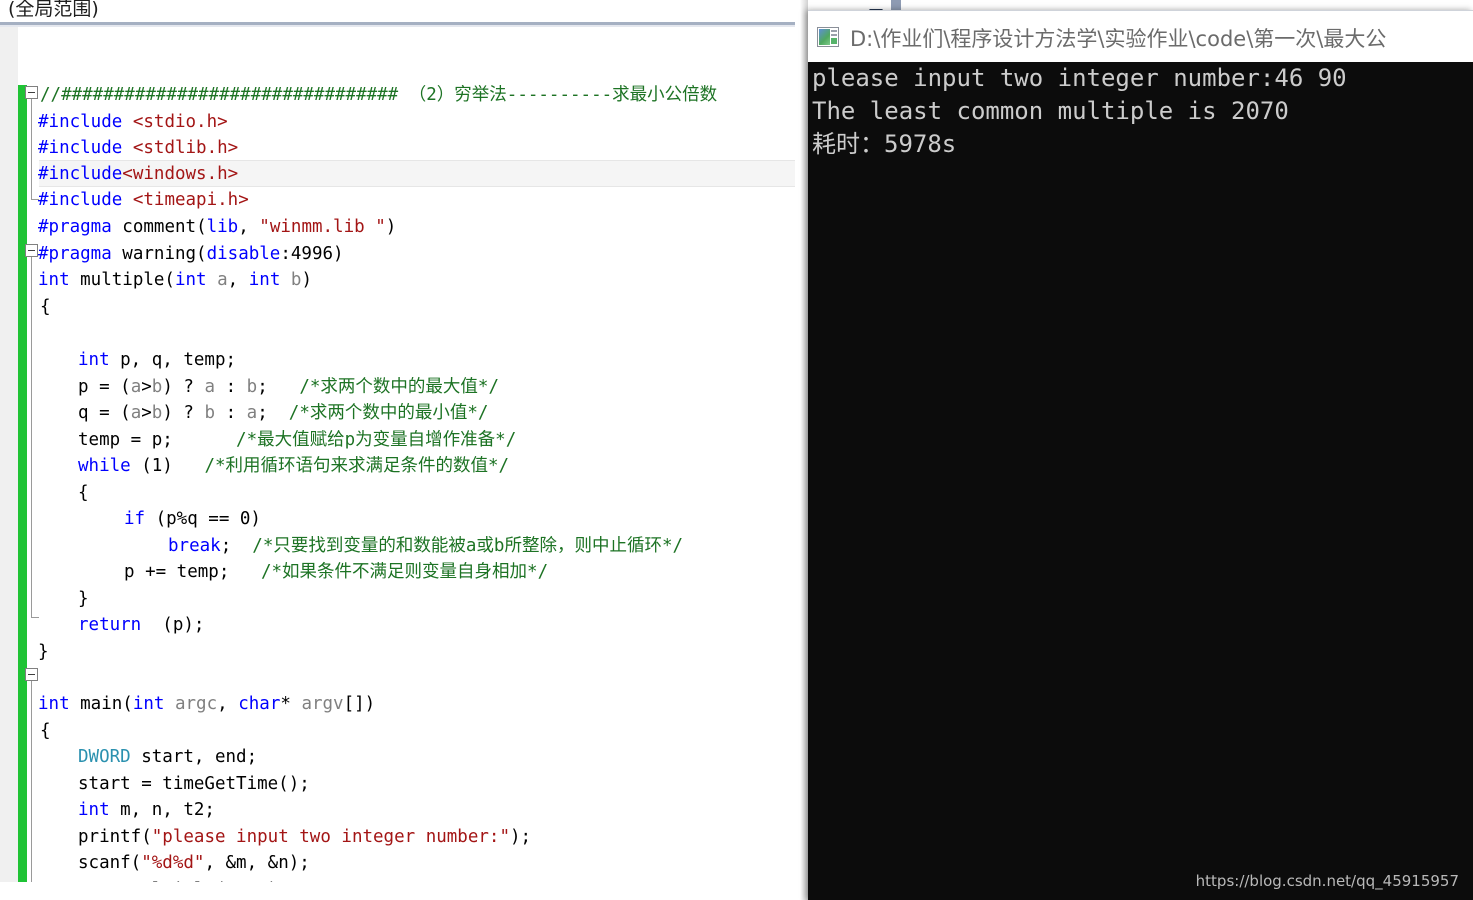 Image resolution: width=1473 pixels, height=900 pixels. I want to click on console-title-path: D:\作业们\程序设计方法学\实验作业\code\第一次\最大公, so click(1118, 39).